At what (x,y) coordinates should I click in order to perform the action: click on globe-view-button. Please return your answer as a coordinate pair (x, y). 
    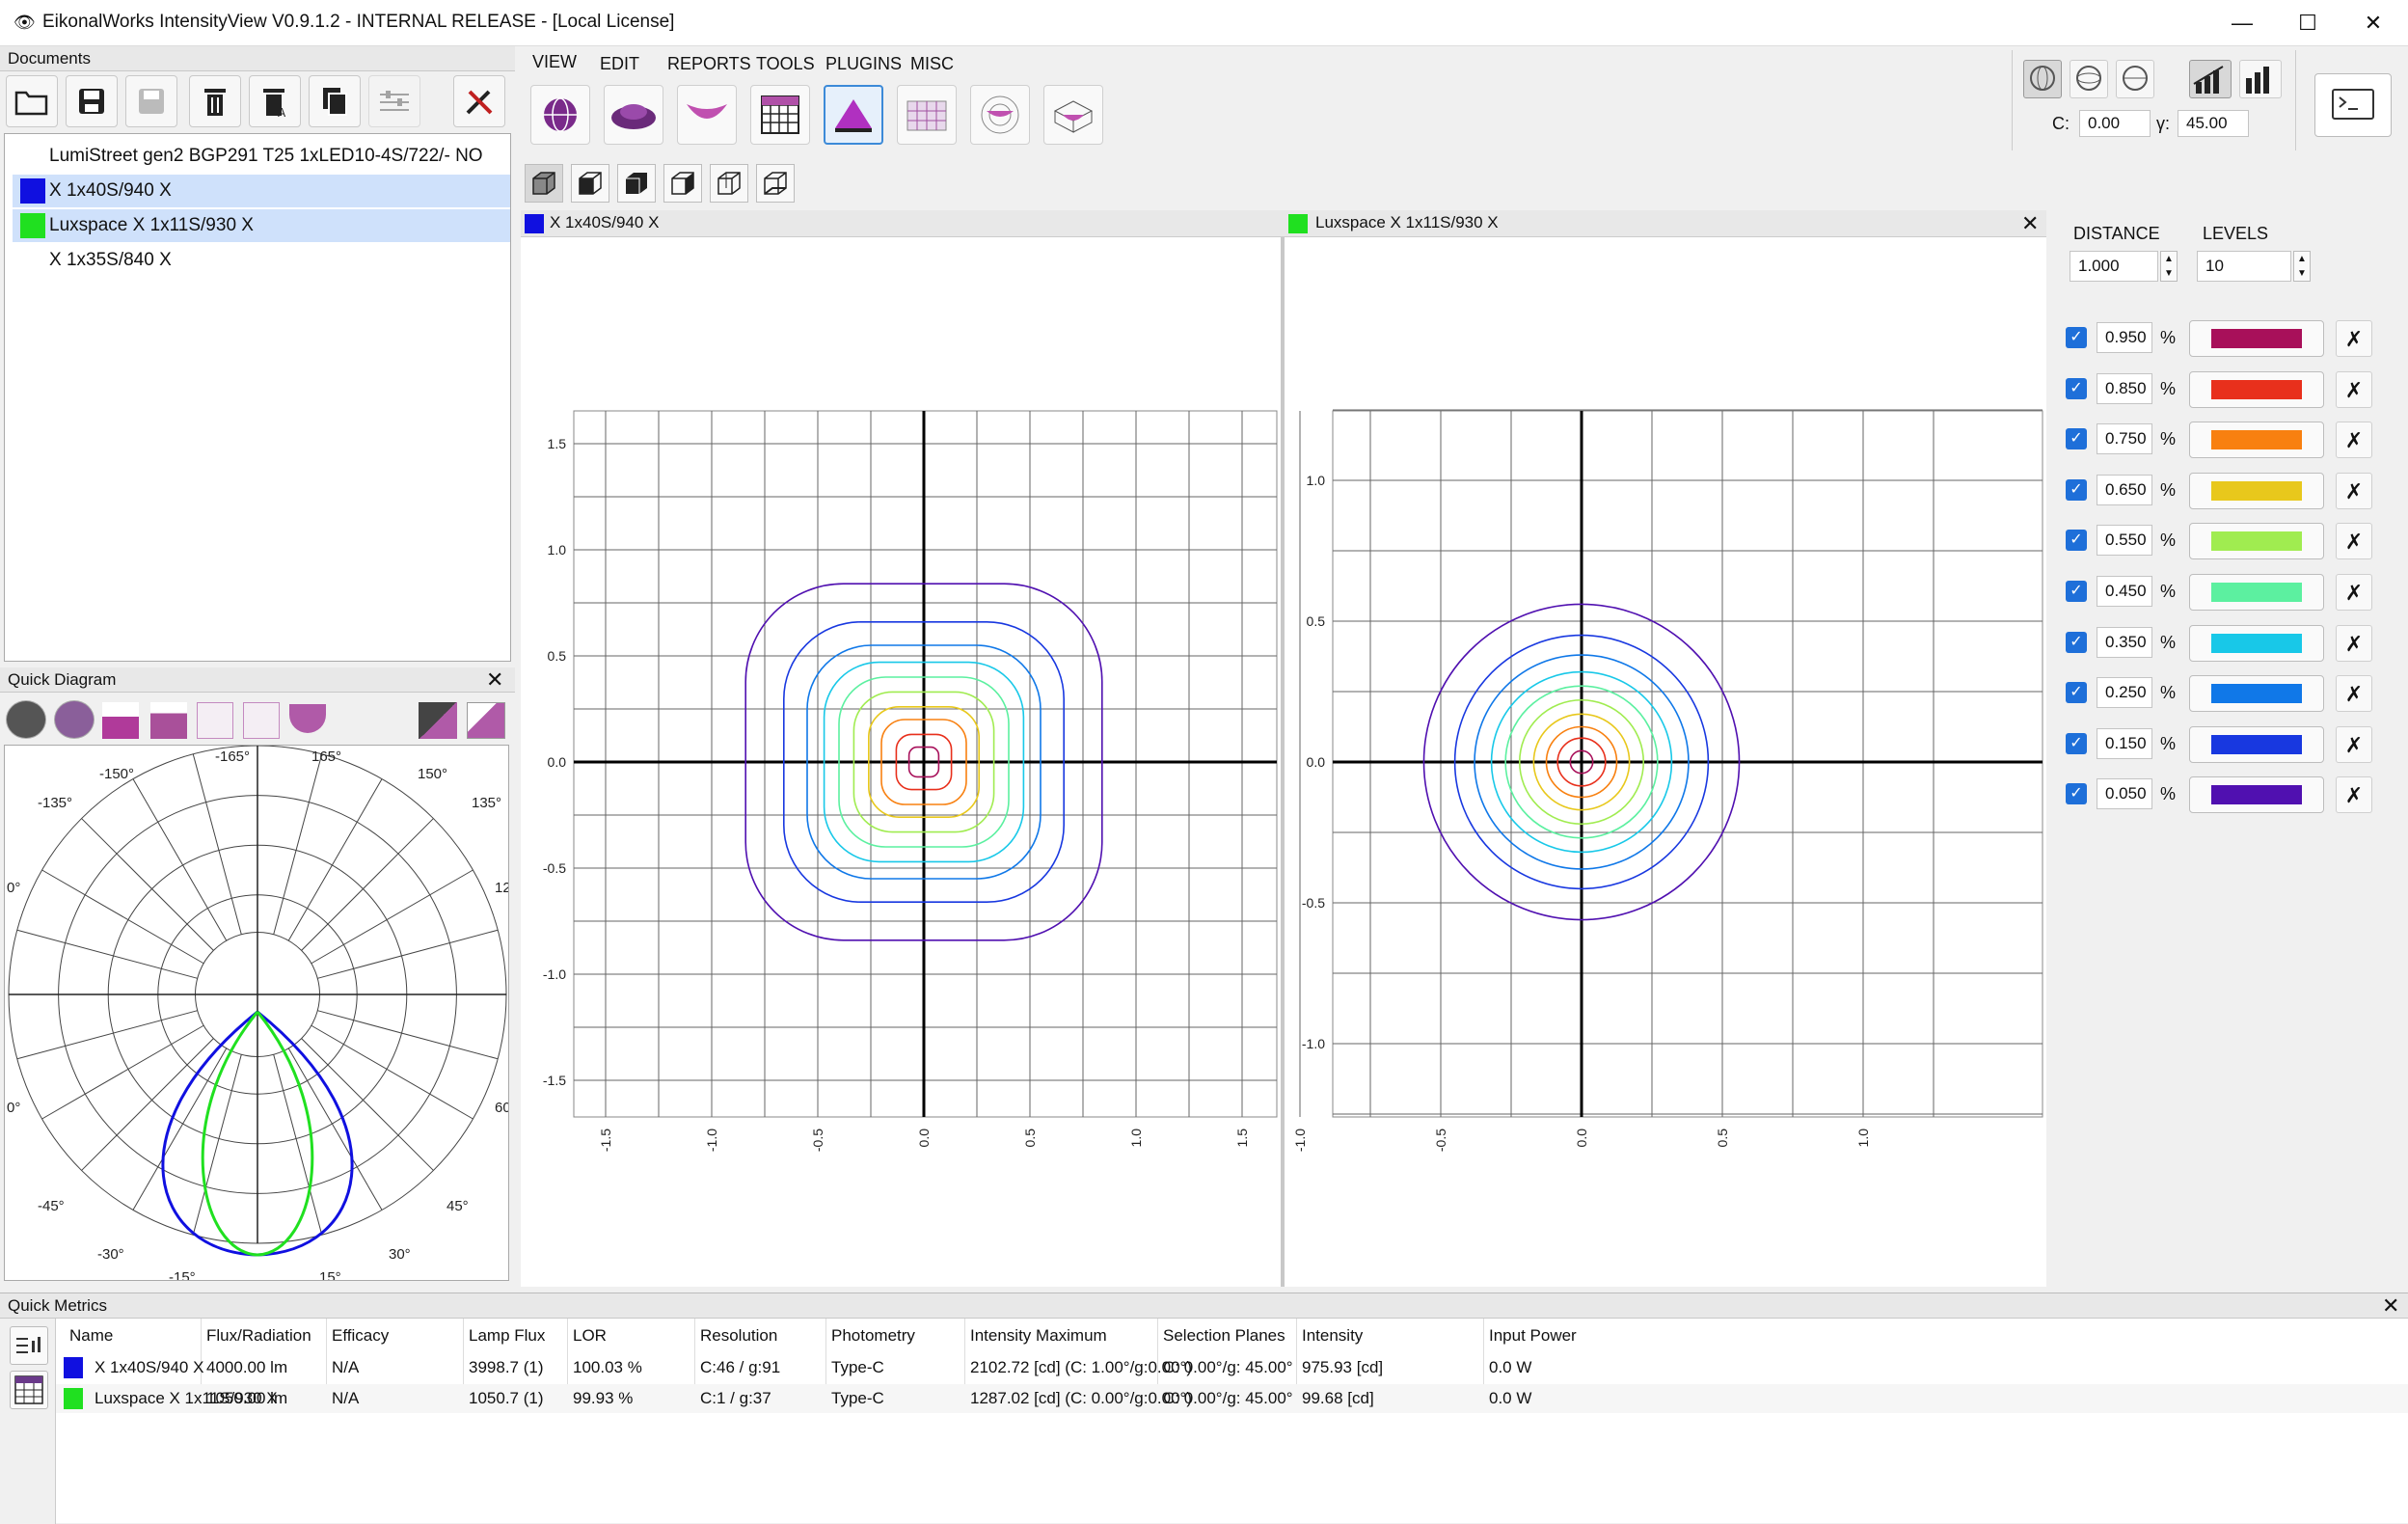
    Looking at the image, I should click on (560, 115).